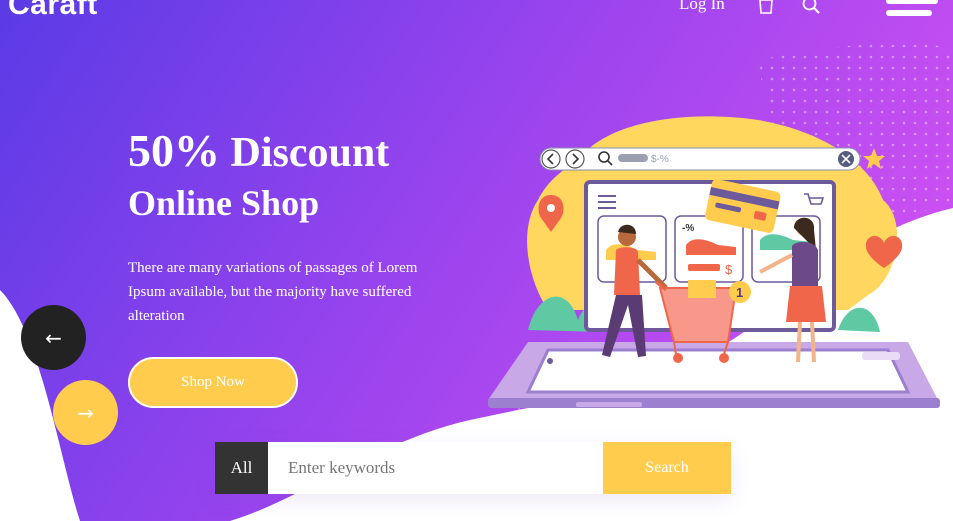 This screenshot has width=953, height=521. Describe the element at coordinates (688, 228) in the screenshot. I see `discount-tag: -%` at that location.